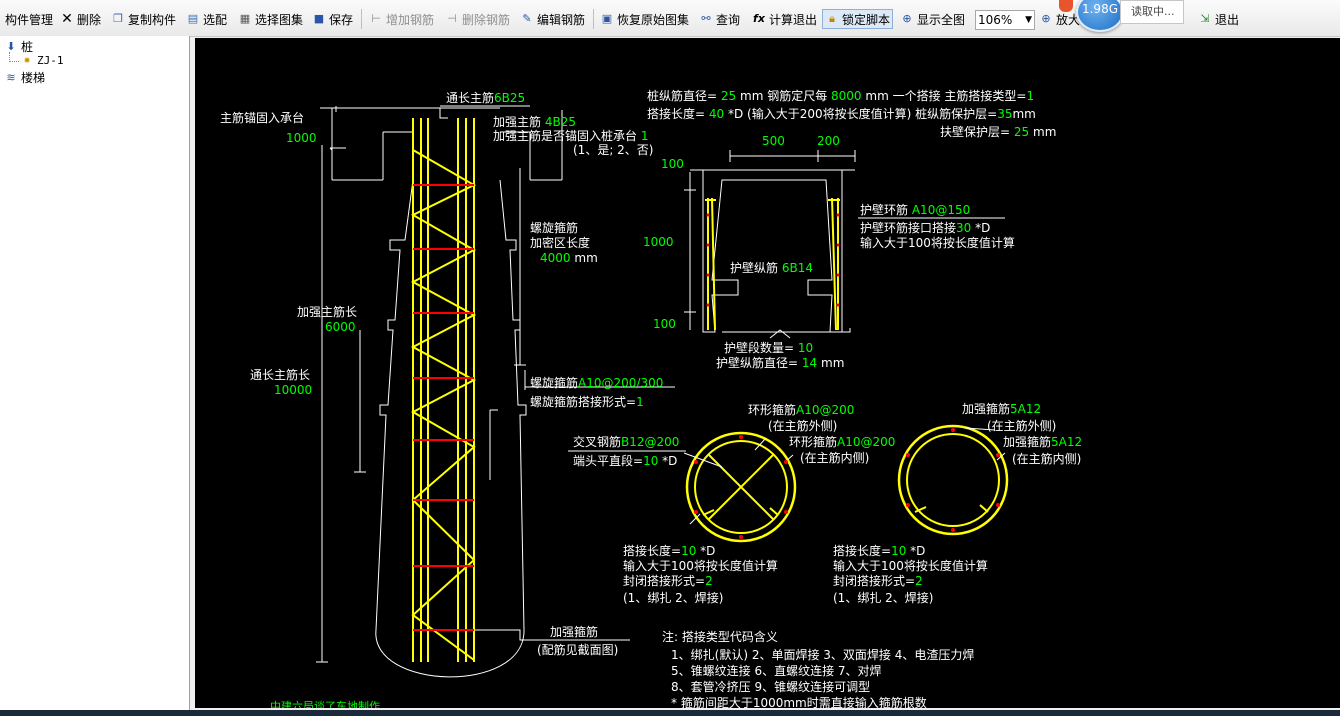 Image resolution: width=1340 pixels, height=716 pixels. I want to click on wall-hoop-joint-value: 30, so click(963, 228).